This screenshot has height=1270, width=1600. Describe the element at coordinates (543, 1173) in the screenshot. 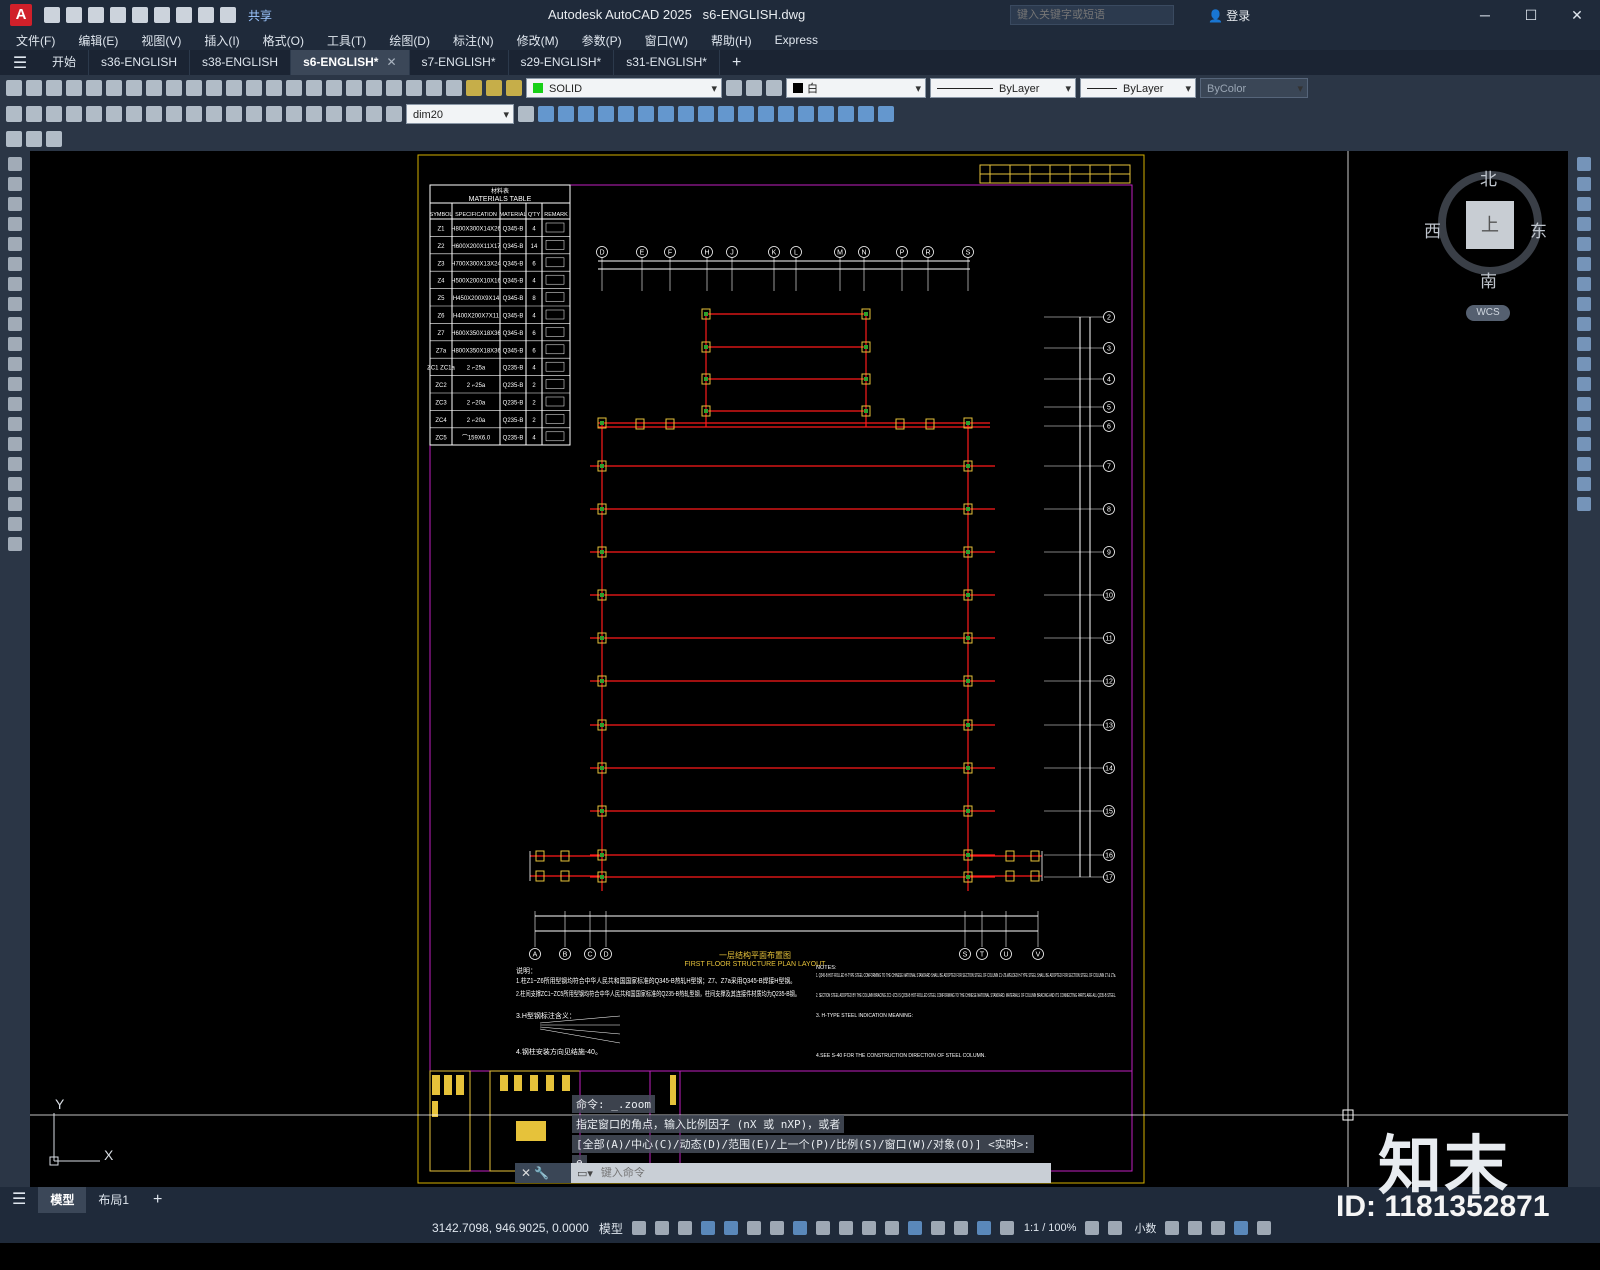

I see `command-line-buttons: ✕ 🔧` at that location.